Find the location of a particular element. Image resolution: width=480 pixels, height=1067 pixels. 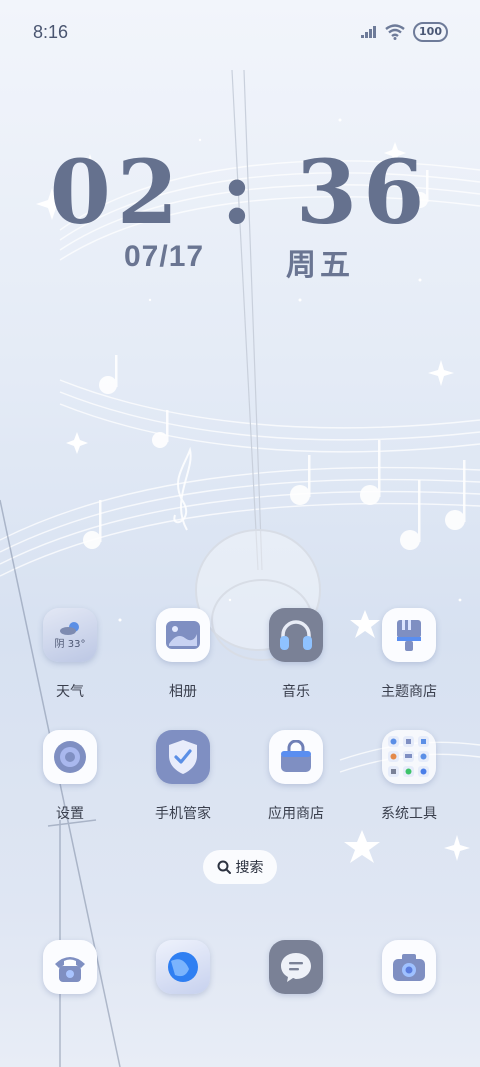

shopping-bag-icon is located at coordinates (296, 757).